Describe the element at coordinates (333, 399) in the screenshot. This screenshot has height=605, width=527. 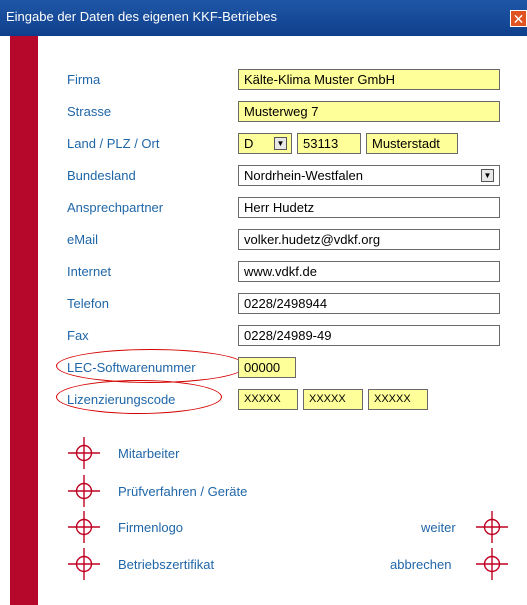
I see `lizenz-part2-input: XXXXX` at that location.